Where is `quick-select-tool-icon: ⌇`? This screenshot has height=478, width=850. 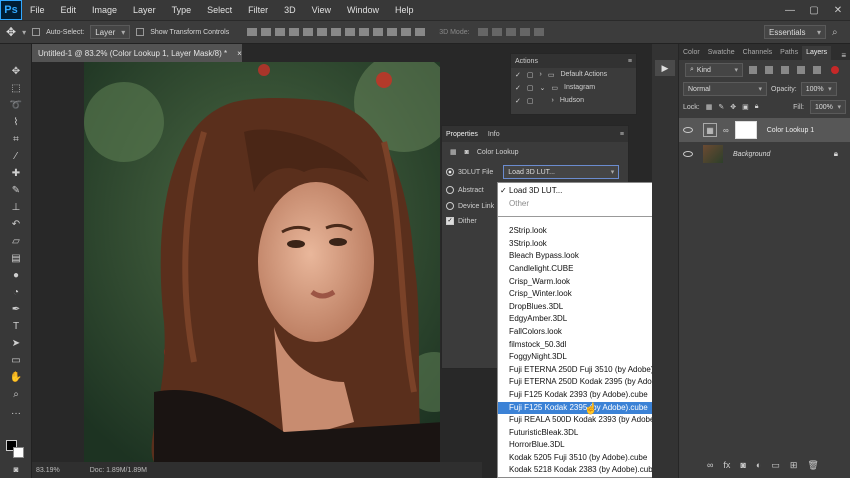 quick-select-tool-icon: ⌇ is located at coordinates (16, 122).